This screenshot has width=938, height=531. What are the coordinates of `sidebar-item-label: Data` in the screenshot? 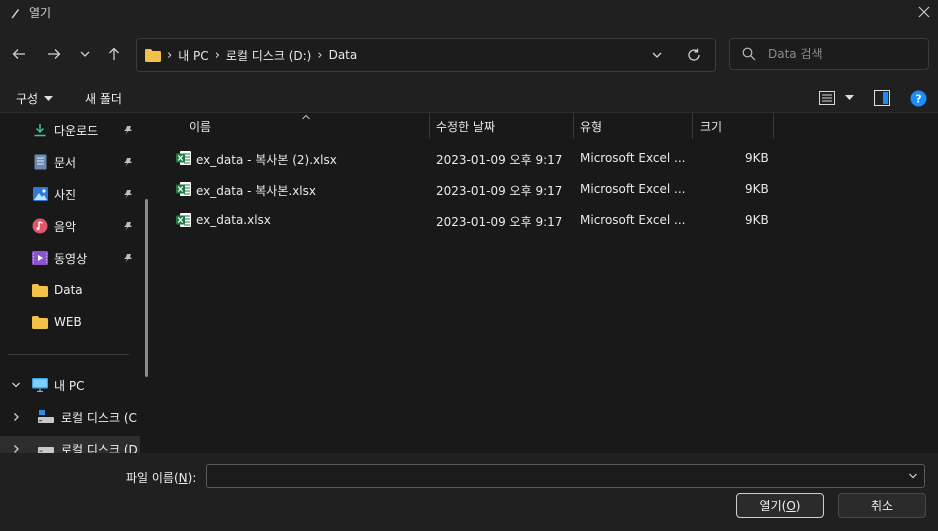 It's located at (68, 290).